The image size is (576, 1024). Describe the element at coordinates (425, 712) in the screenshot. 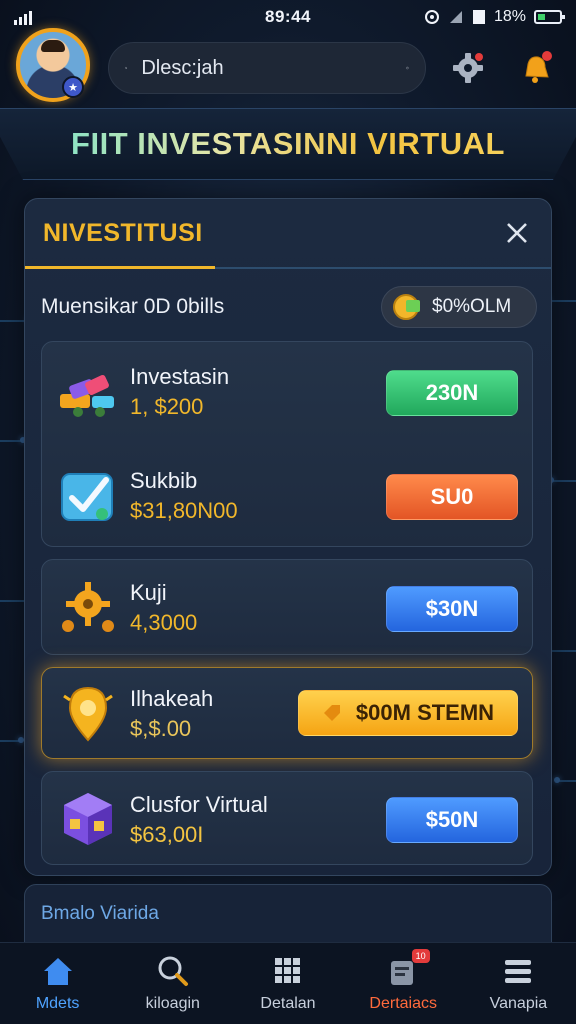

I see `invest-button-label: $00M STEMN` at that location.